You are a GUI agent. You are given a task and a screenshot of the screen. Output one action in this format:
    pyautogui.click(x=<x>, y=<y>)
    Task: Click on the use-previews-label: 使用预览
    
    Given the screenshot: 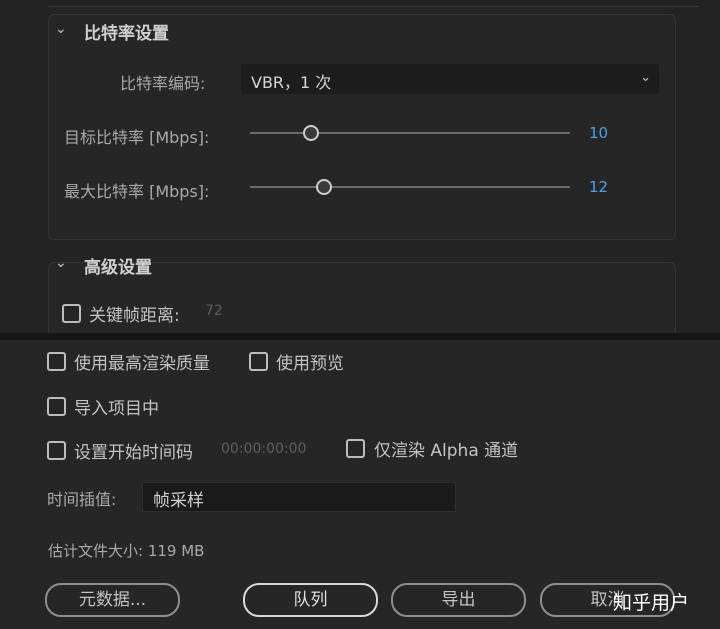 What is the action you would take?
    pyautogui.click(x=310, y=364)
    